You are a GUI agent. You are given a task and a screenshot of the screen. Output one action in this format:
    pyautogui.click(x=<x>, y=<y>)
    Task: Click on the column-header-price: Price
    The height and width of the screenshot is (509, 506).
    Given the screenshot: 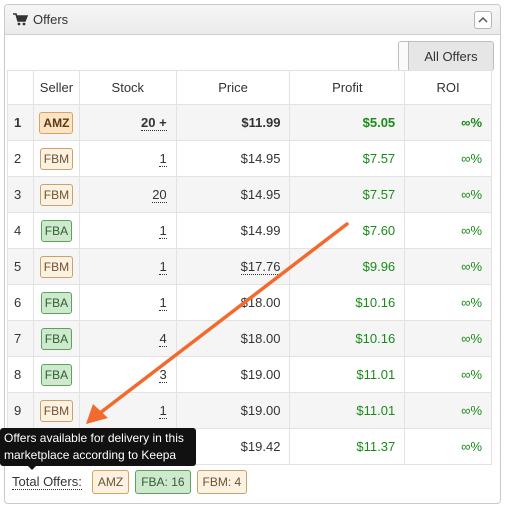 What is the action you would take?
    pyautogui.click(x=233, y=87)
    